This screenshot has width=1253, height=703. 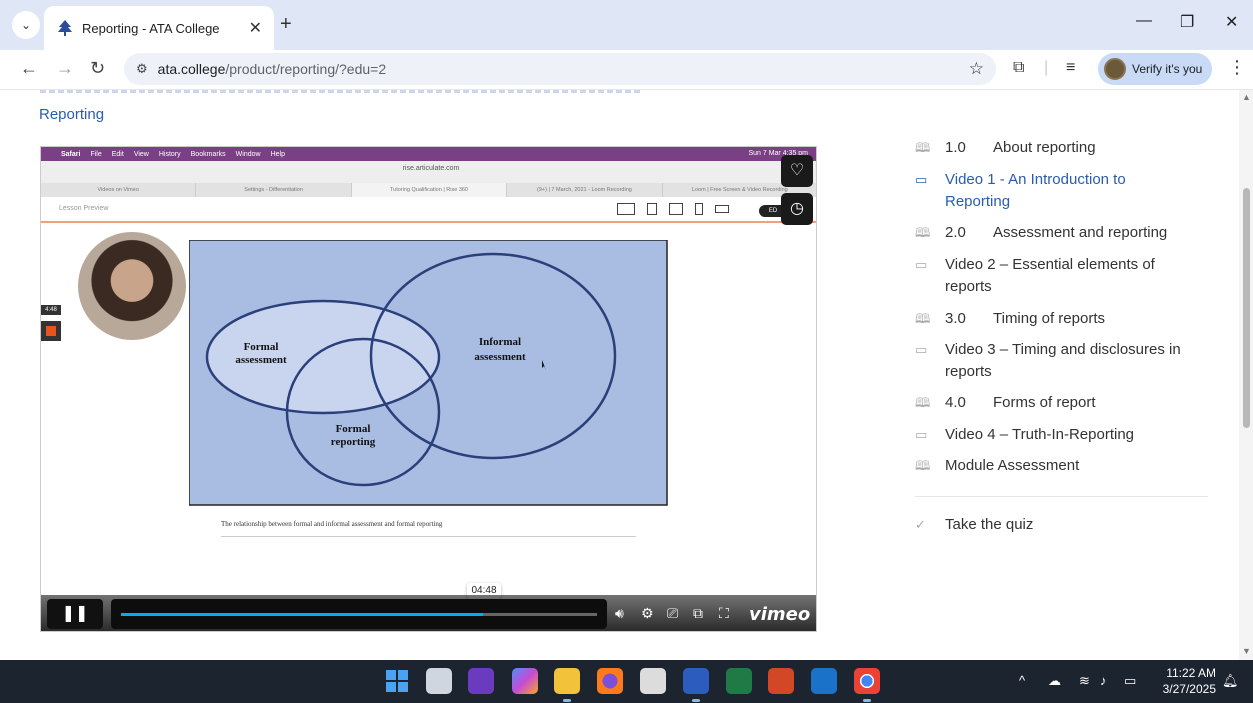 I want to click on chrome-icon, so click(x=867, y=685).